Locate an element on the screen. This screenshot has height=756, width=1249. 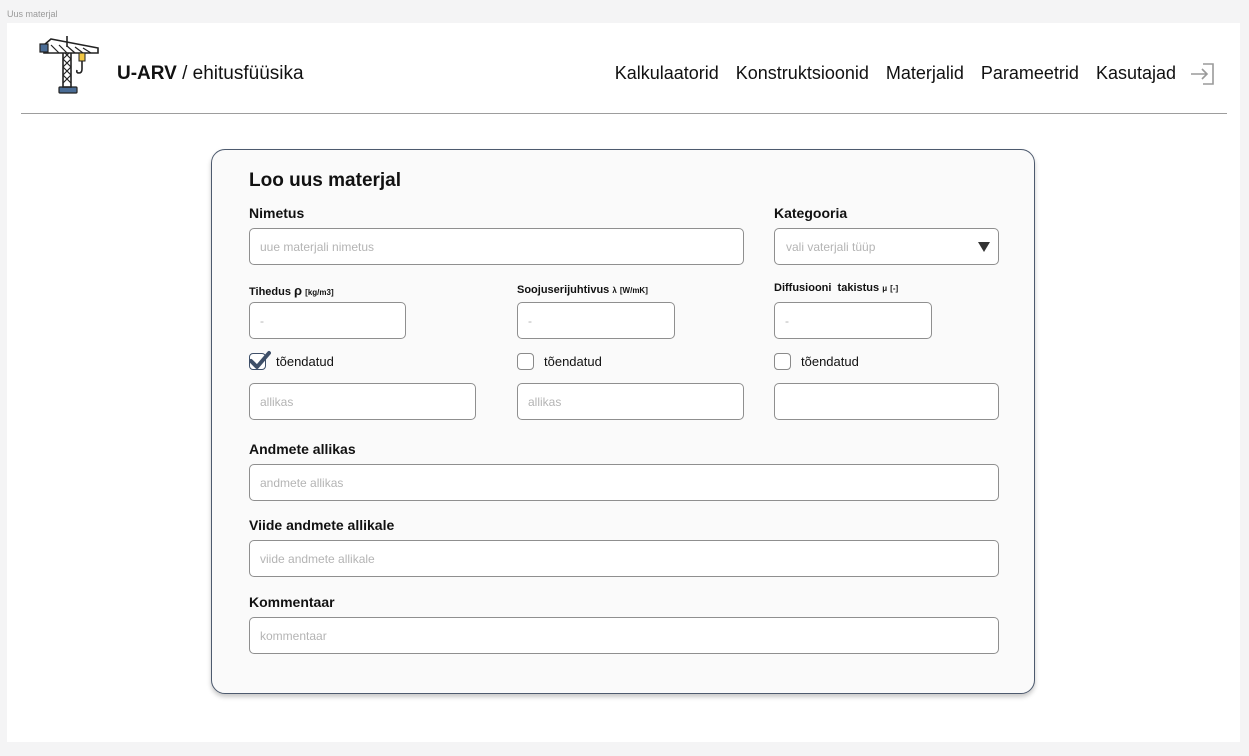
conductivity-label: Soojuserijuhtivus λ [W/mK] is located at coordinates (582, 290).